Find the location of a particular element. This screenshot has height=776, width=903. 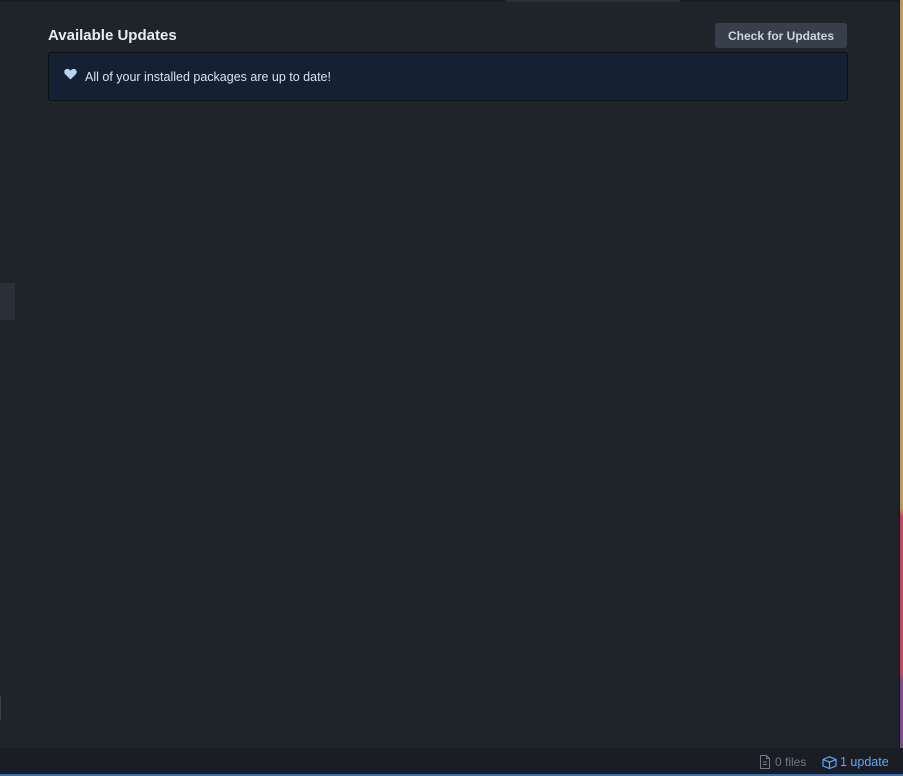

status-update-link: 1 update is located at coordinates (855, 762).